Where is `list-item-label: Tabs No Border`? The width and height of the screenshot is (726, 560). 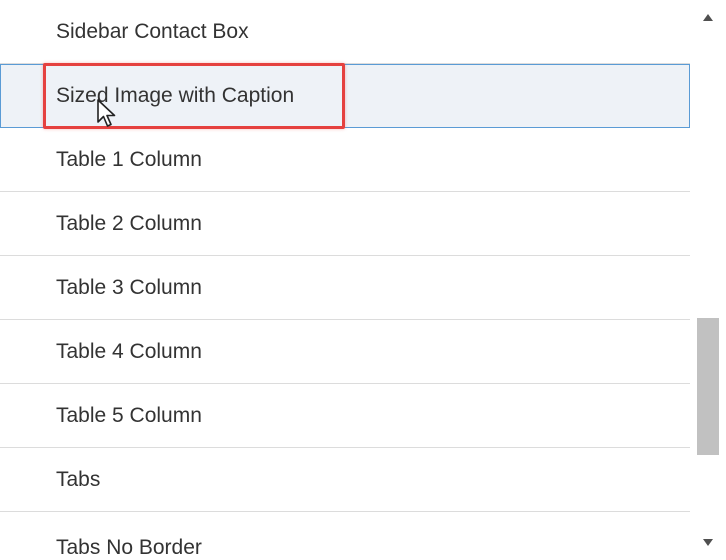
list-item-label: Tabs No Border is located at coordinates (129, 547).